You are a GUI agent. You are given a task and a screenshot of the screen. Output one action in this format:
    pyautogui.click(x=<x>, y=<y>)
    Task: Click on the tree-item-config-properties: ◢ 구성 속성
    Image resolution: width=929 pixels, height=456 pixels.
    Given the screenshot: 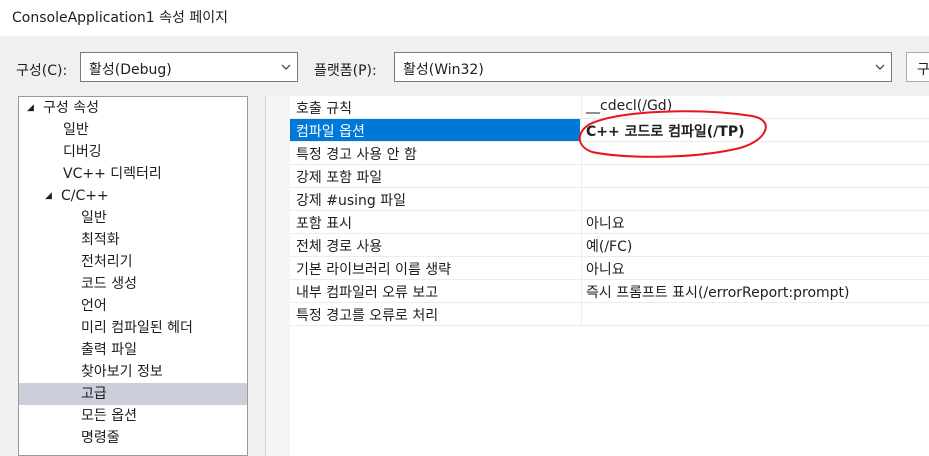 What is the action you would take?
    pyautogui.click(x=133, y=108)
    